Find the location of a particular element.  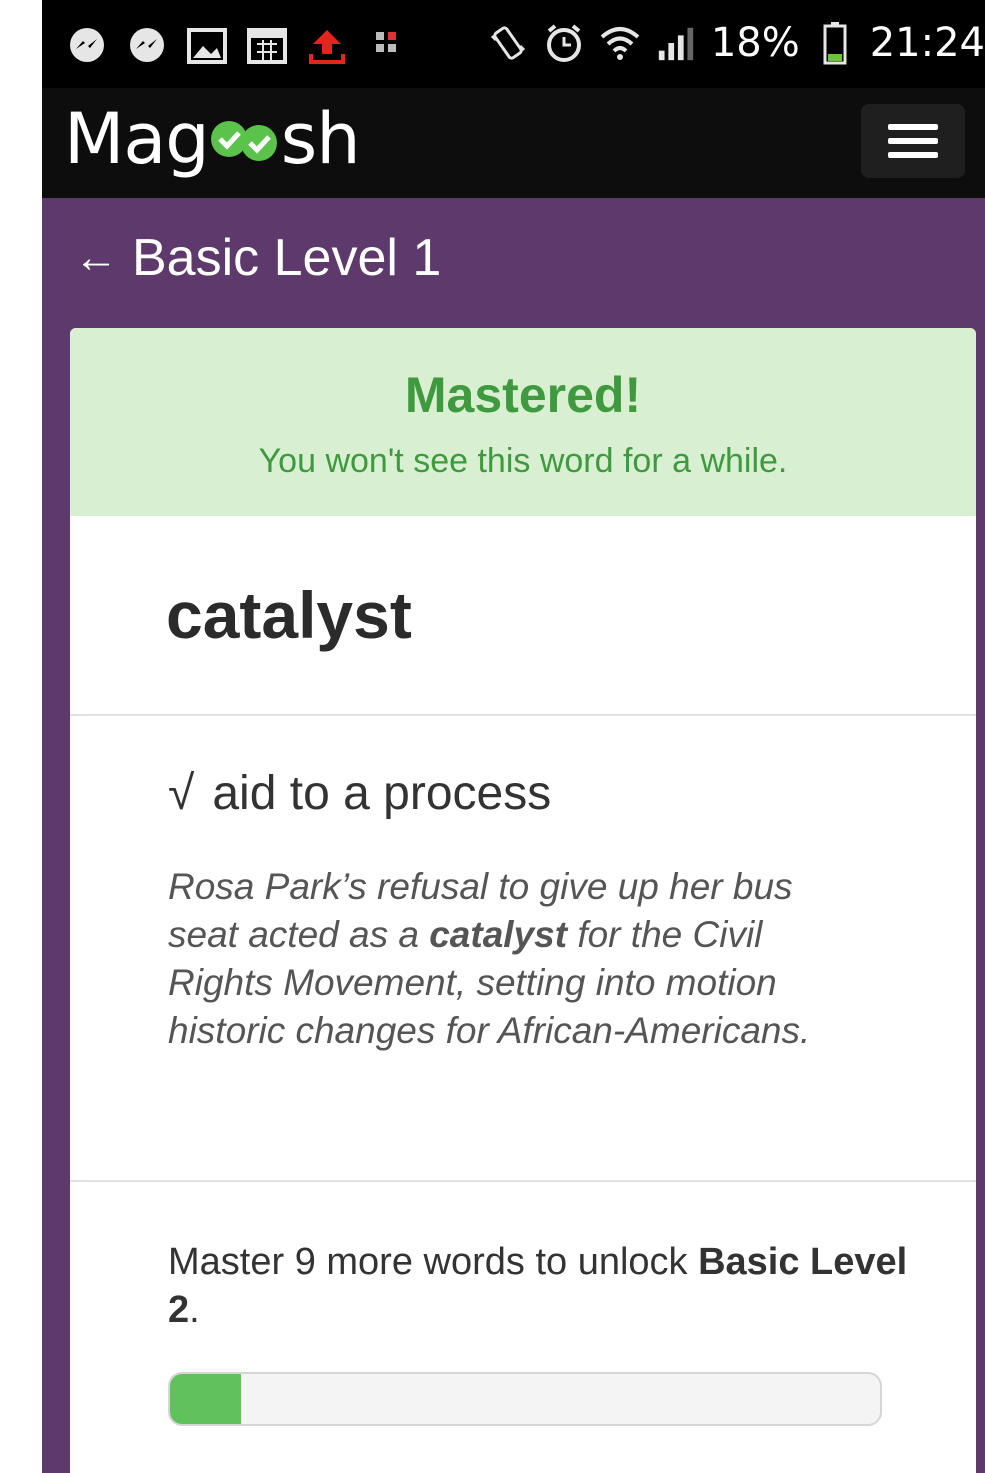

progress-bar is located at coordinates (525, 1399).